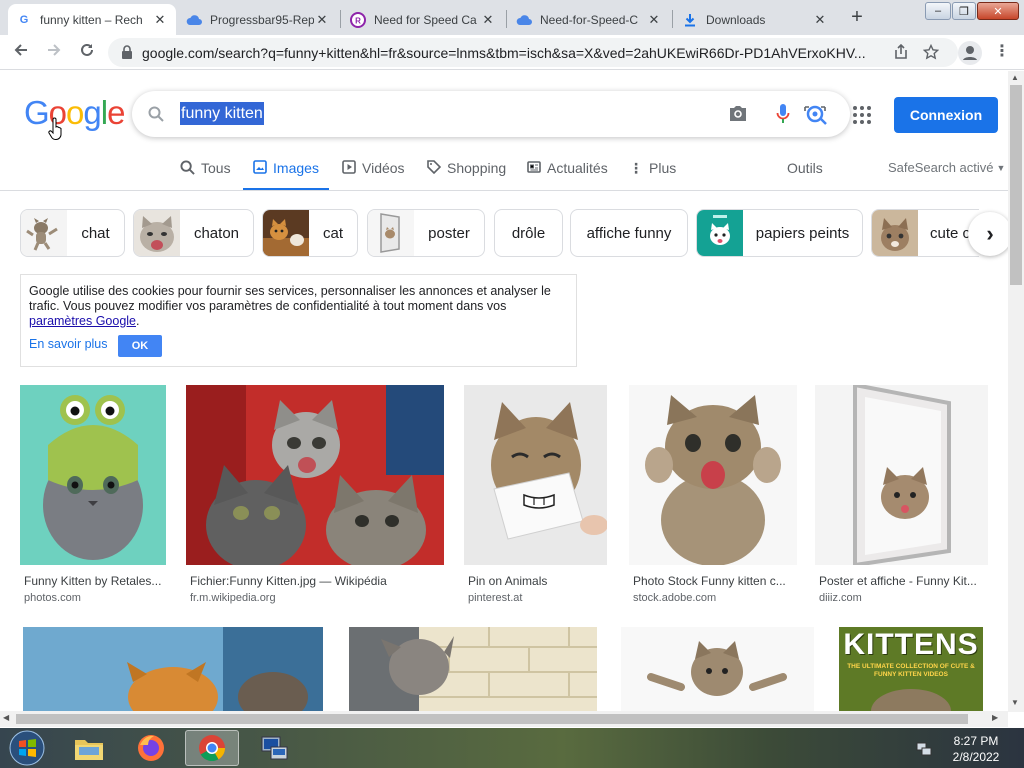 The height and width of the screenshot is (768, 1024). Describe the element at coordinates (911, 700) in the screenshot. I see `kitten-illustration` at that location.